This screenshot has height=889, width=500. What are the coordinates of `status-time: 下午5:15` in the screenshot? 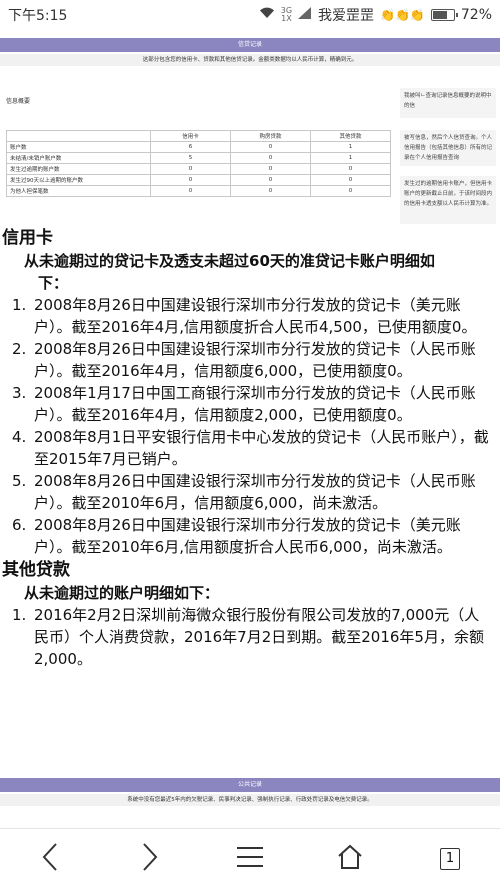 It's located at (38, 16).